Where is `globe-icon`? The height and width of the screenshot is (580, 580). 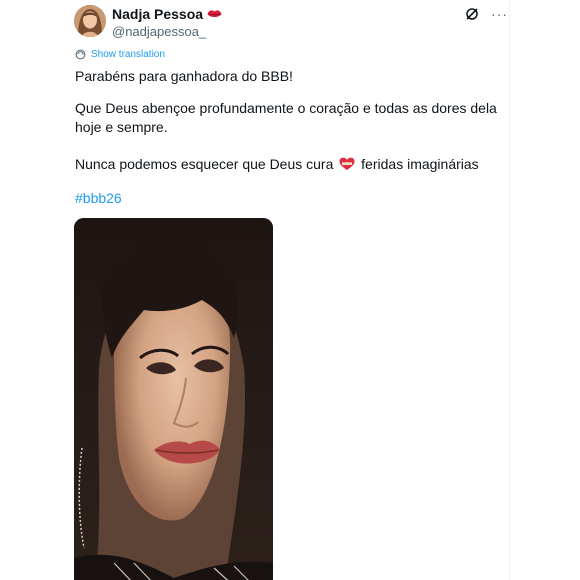 globe-icon is located at coordinates (80, 54).